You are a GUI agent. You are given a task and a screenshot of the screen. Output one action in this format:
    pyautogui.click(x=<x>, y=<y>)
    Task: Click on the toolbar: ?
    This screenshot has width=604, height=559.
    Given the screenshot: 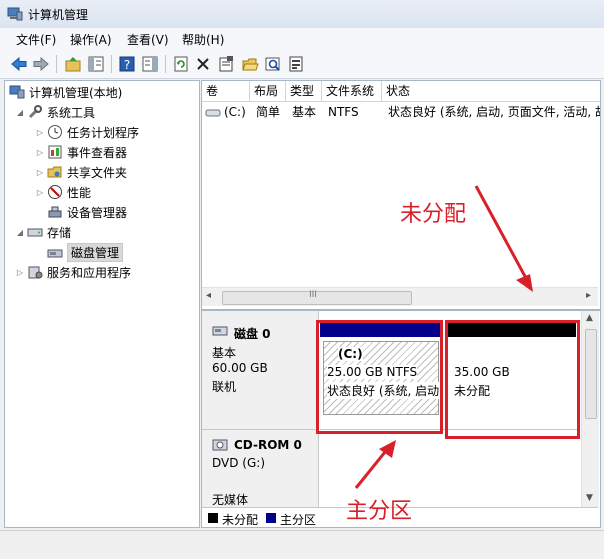 What is the action you would take?
    pyautogui.click(x=302, y=64)
    